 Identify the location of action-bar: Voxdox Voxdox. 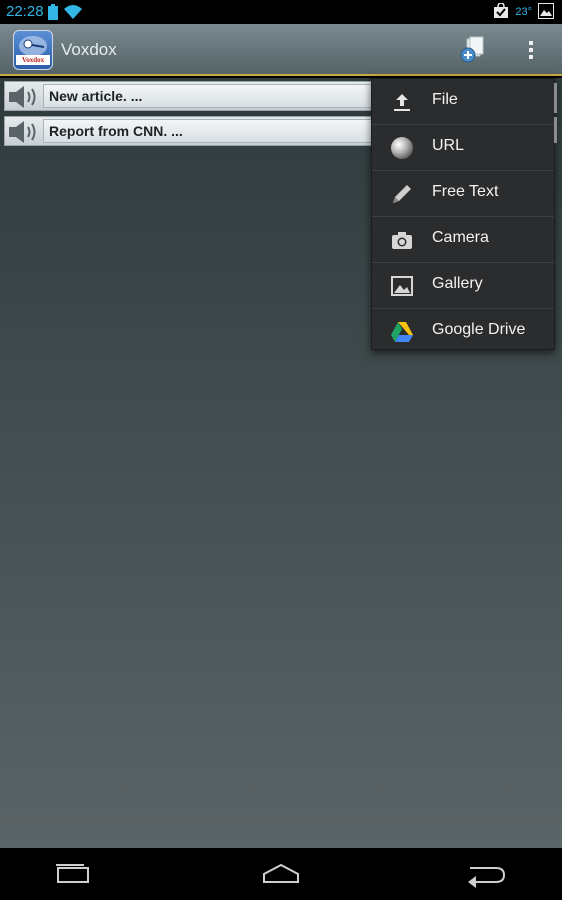
(281, 50).